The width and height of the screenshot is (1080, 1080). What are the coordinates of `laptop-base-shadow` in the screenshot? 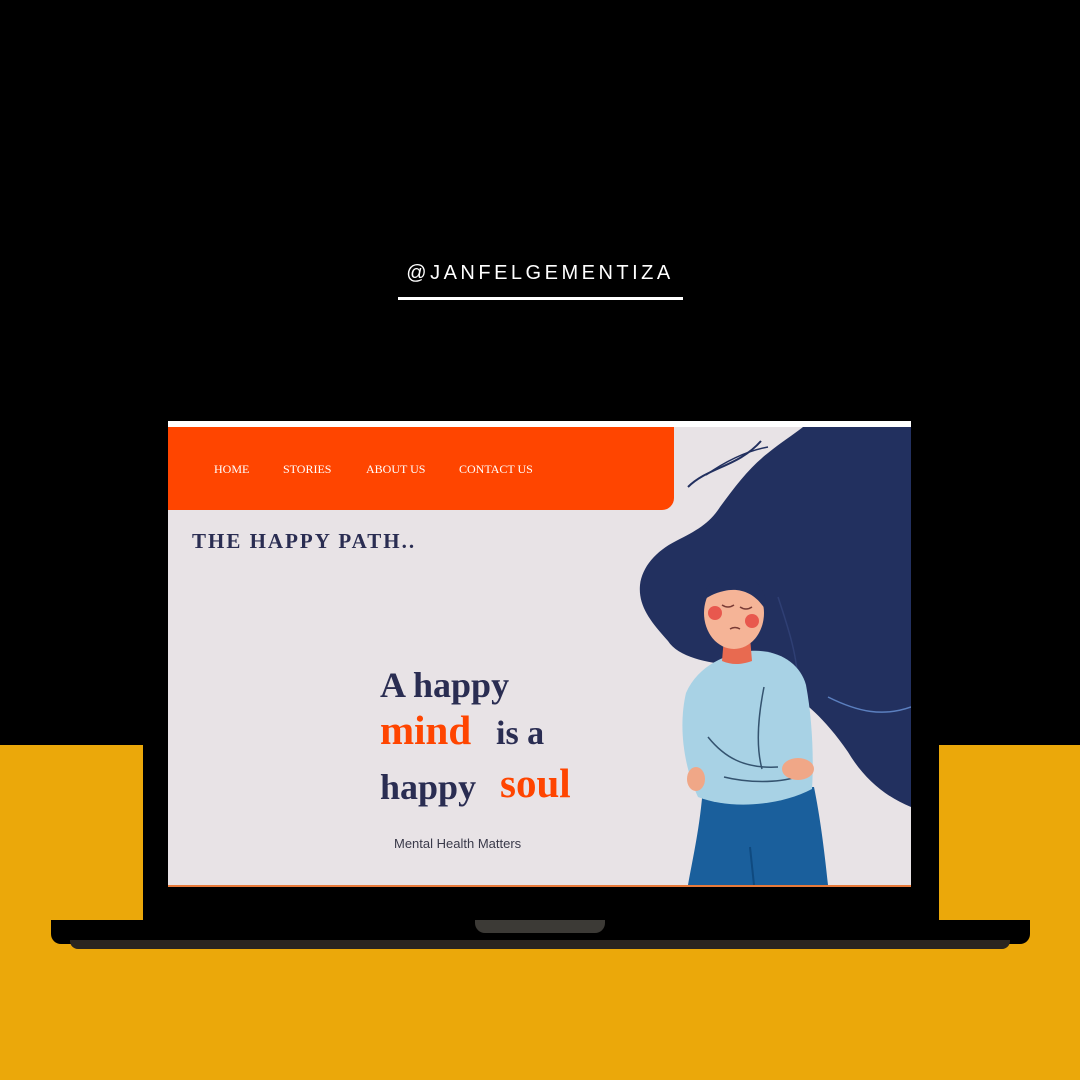 It's located at (540, 944).